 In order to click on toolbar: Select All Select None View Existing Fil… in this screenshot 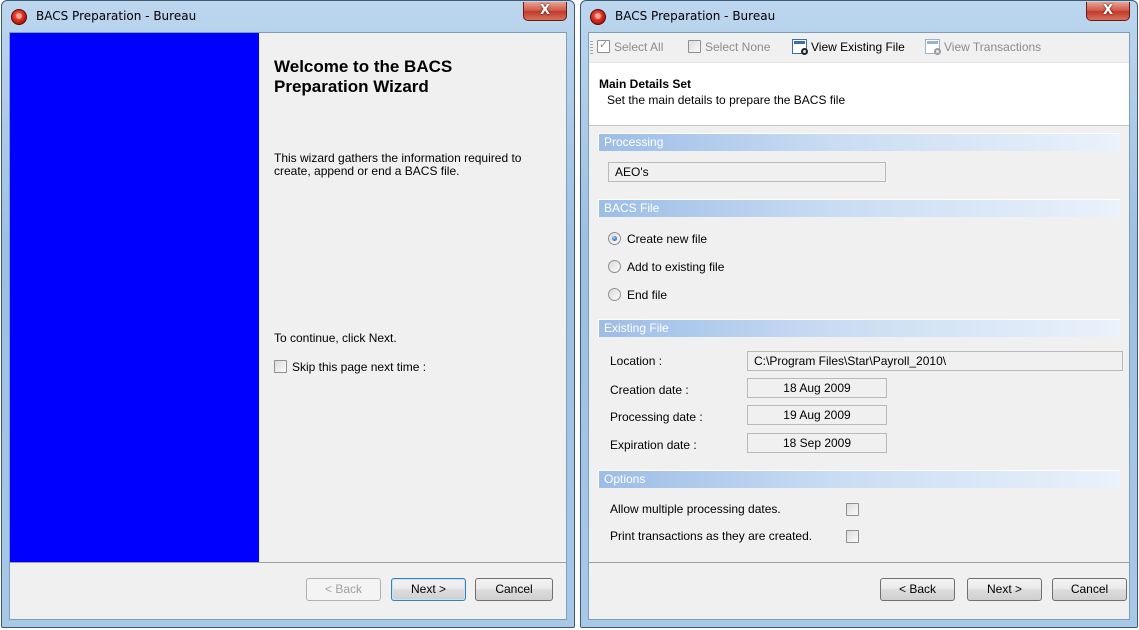, I will do `click(859, 48)`.